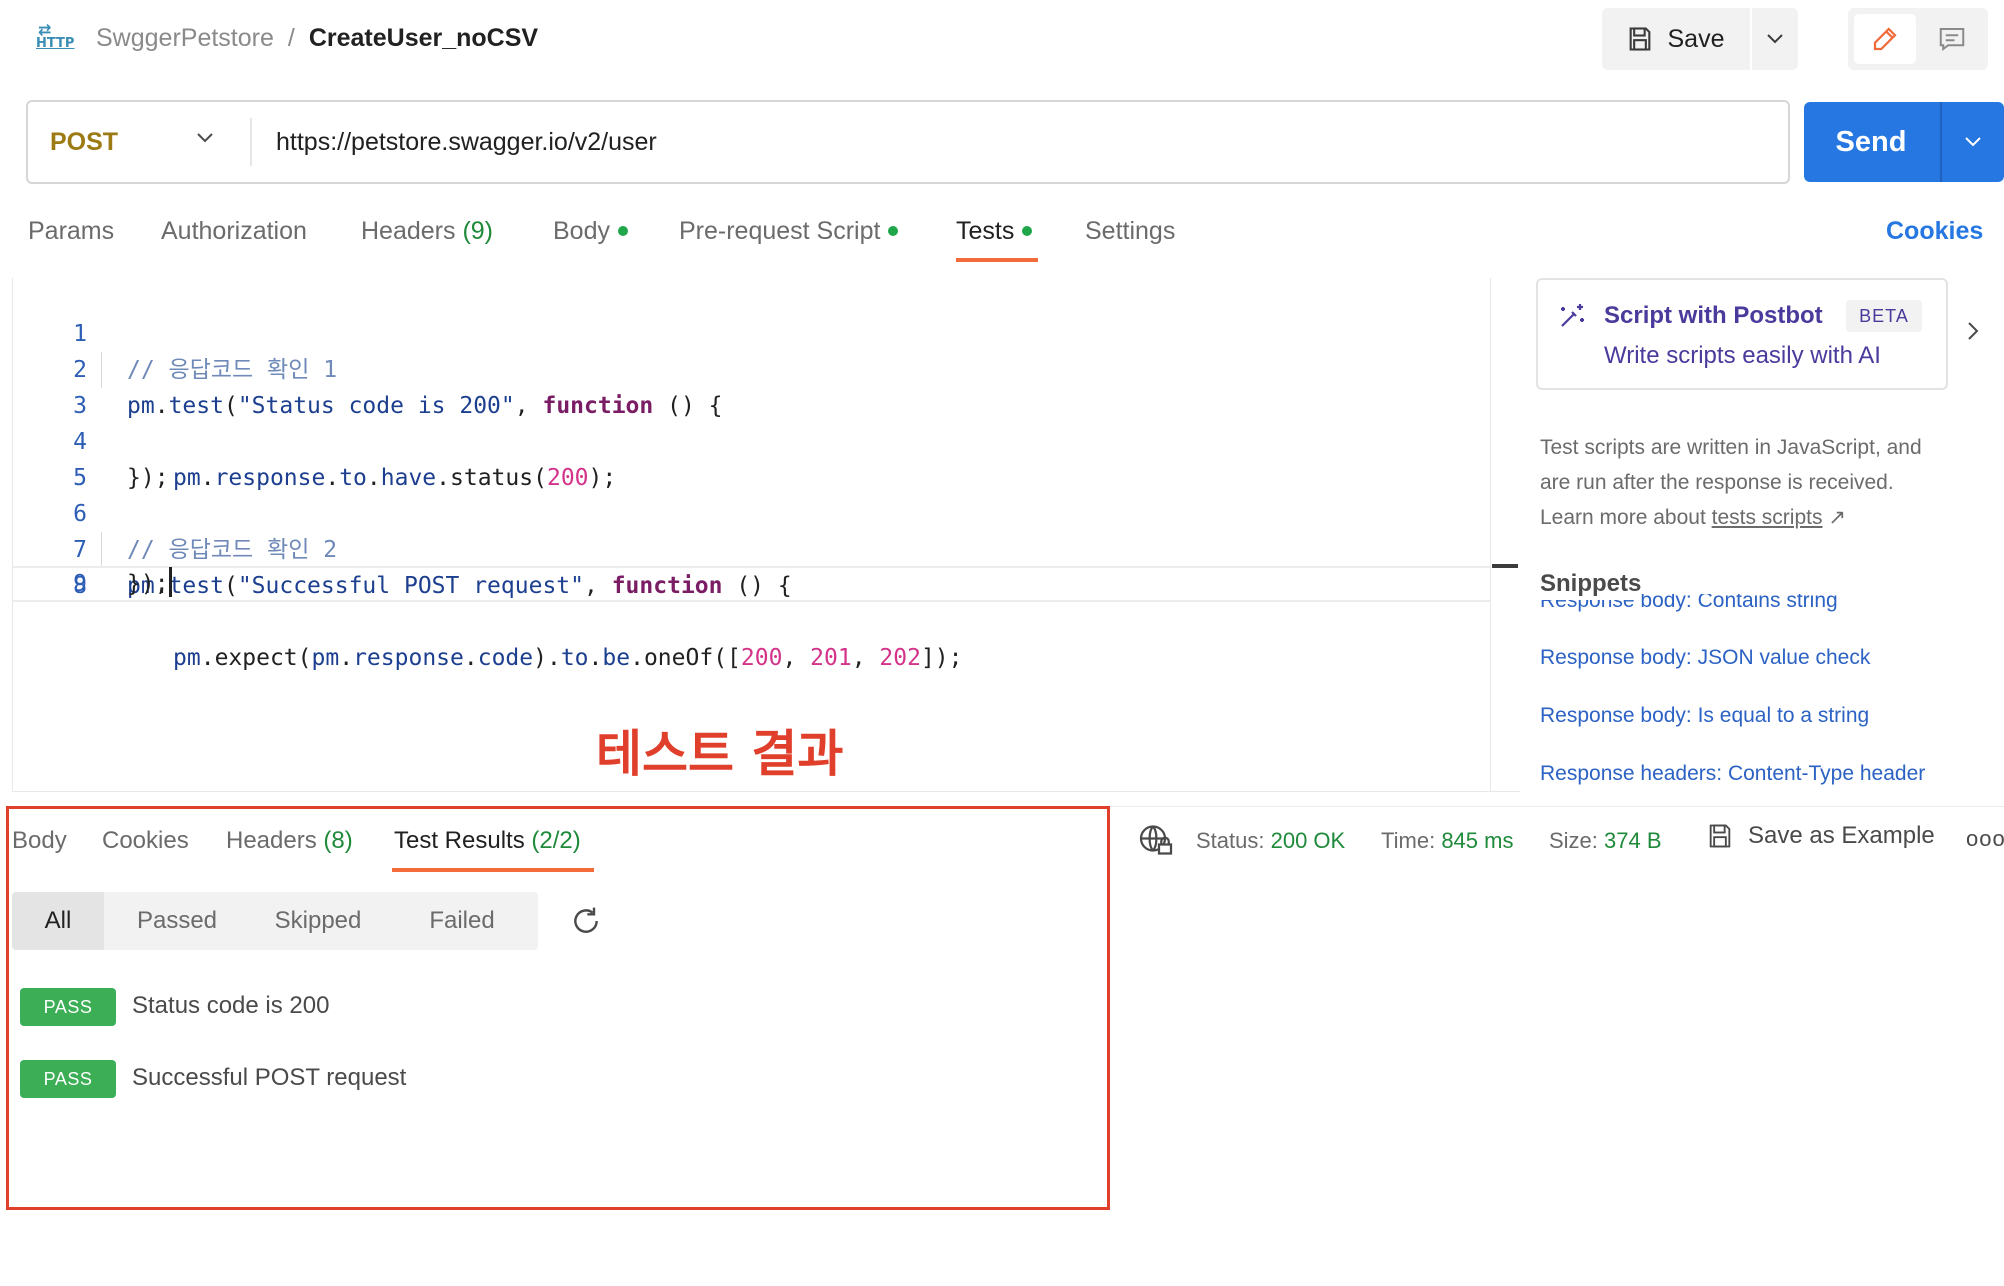 This screenshot has width=2004, height=1286. Describe the element at coordinates (234, 231) in the screenshot. I see `tab-authorization: Authorization` at that location.